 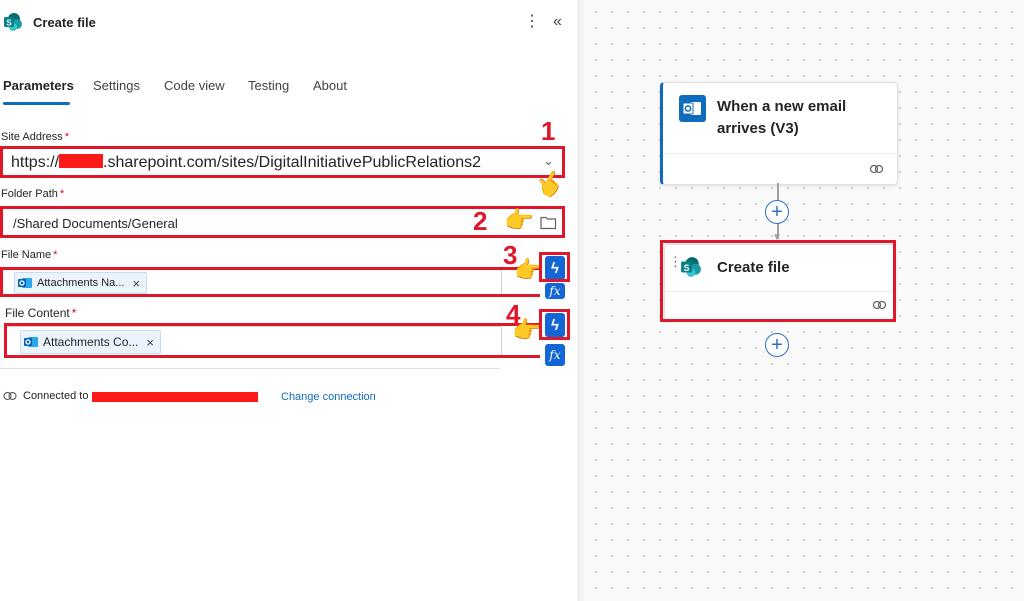 I want to click on file-content-label: File Content *, so click(x=41, y=313).